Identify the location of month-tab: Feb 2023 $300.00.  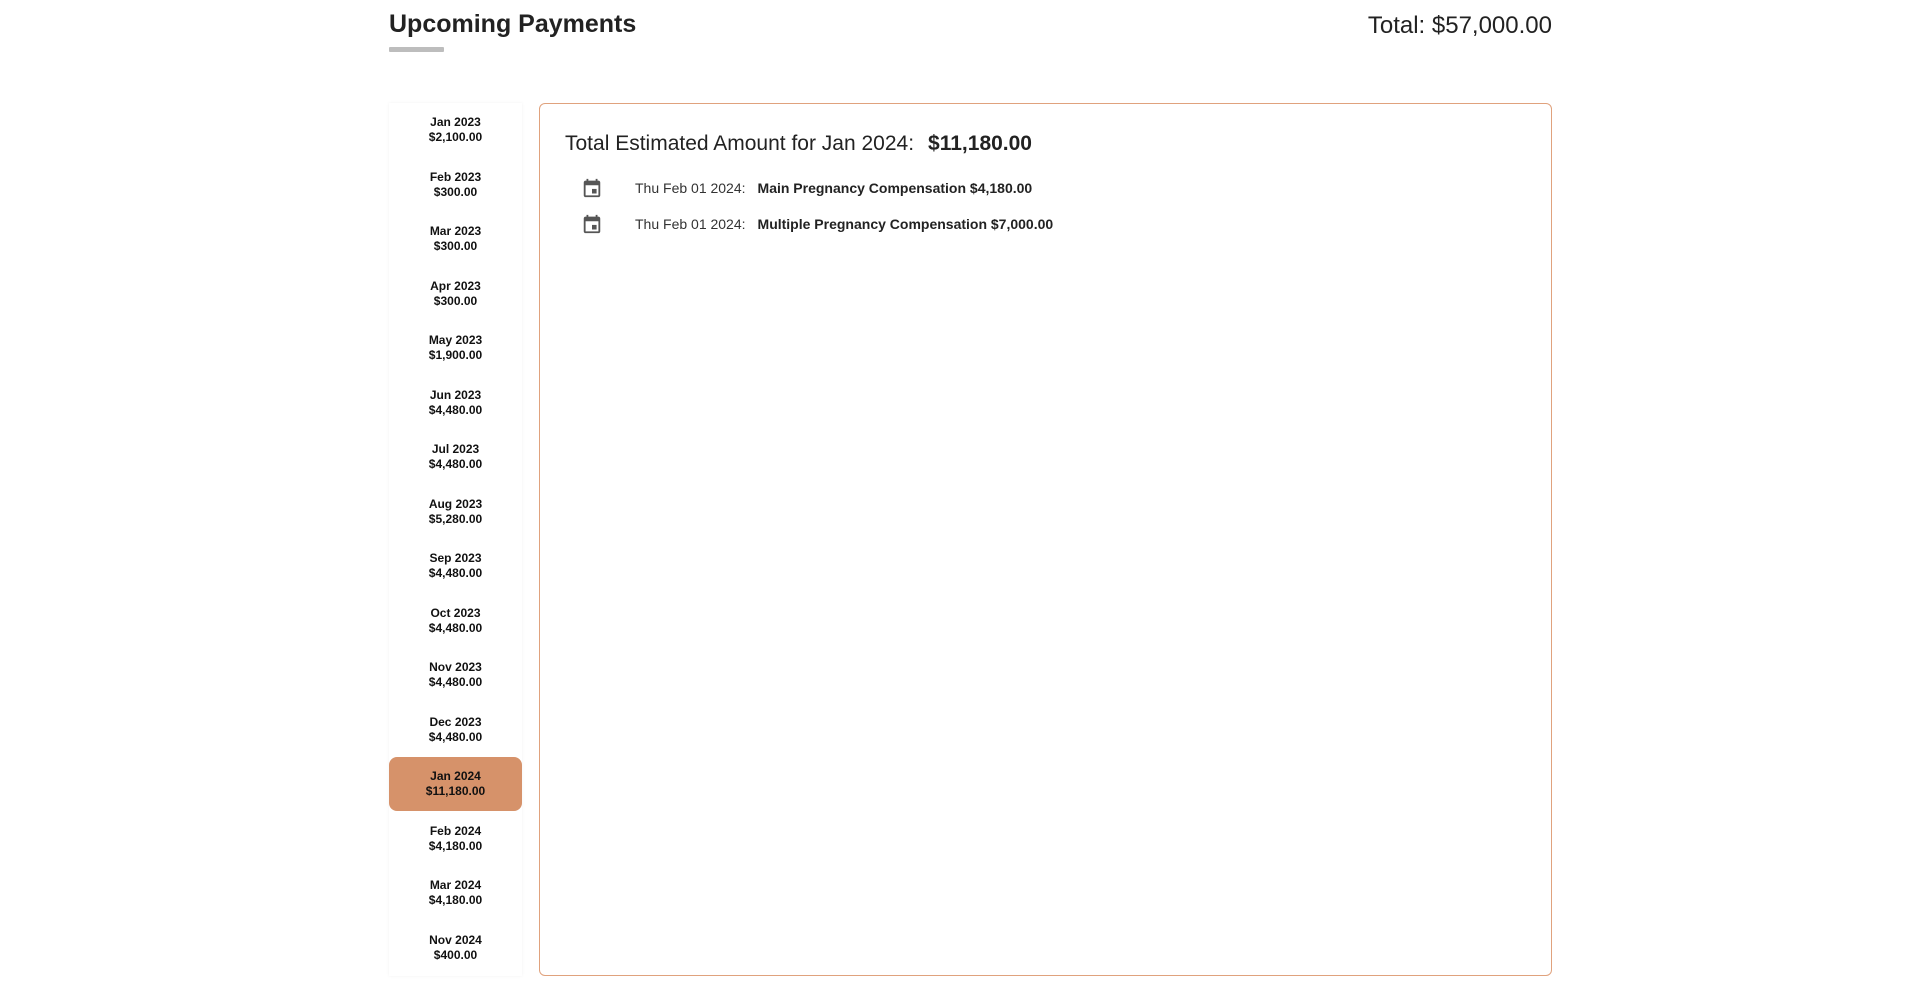
(455, 185).